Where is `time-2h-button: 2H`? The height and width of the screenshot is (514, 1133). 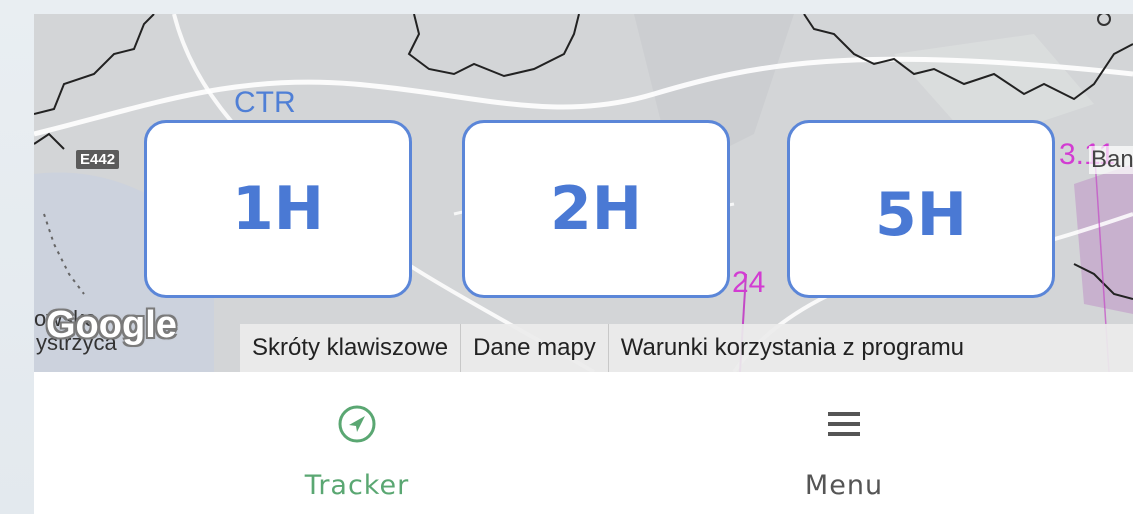 time-2h-button: 2H is located at coordinates (596, 209).